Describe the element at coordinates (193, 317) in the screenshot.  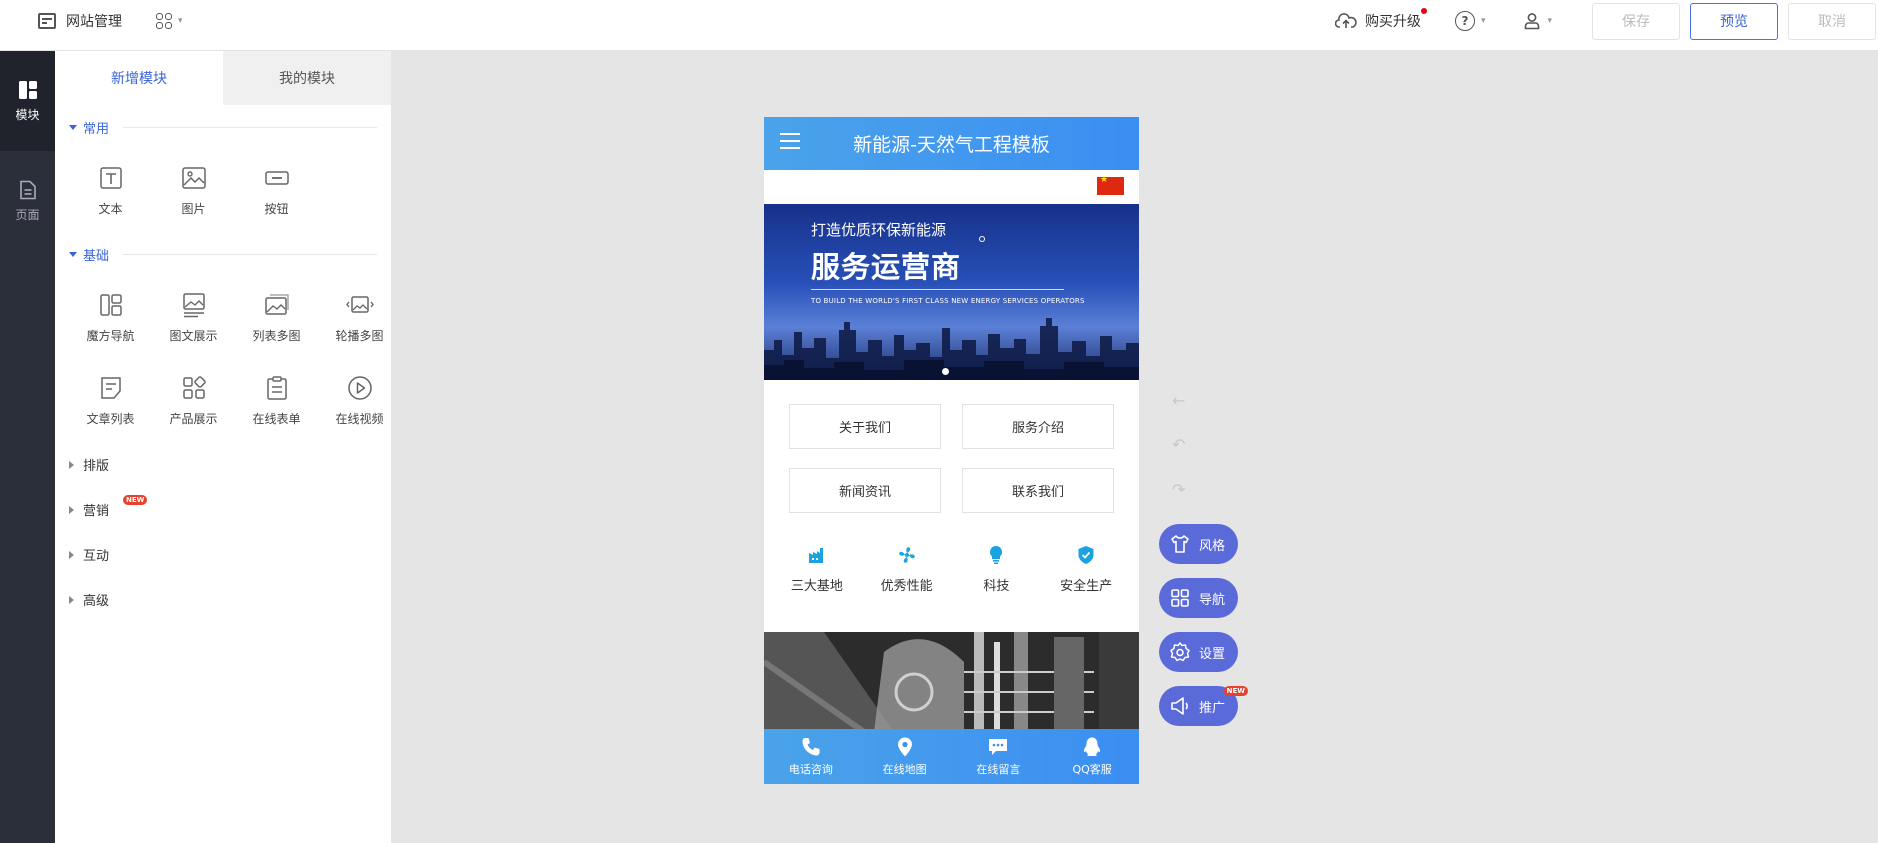
I see `module-image-text: 图文展示` at that location.